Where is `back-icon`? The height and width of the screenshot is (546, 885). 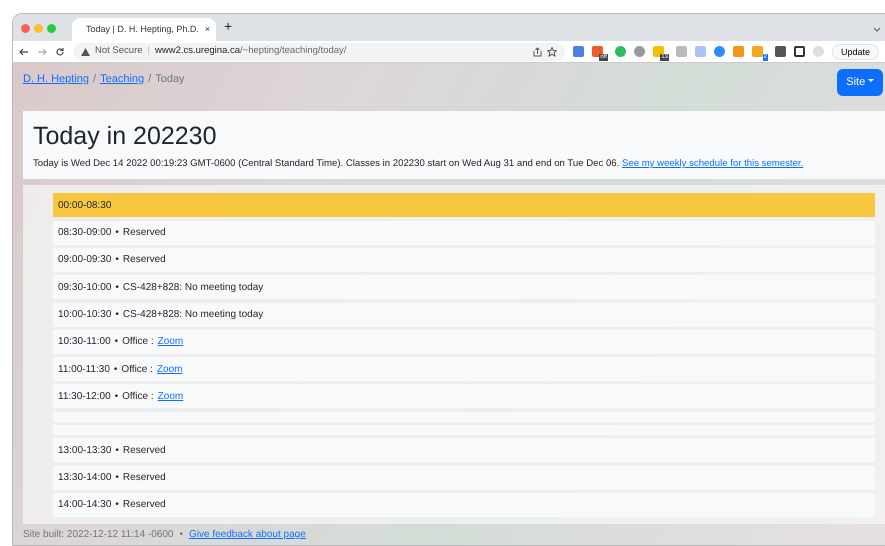 back-icon is located at coordinates (24, 51).